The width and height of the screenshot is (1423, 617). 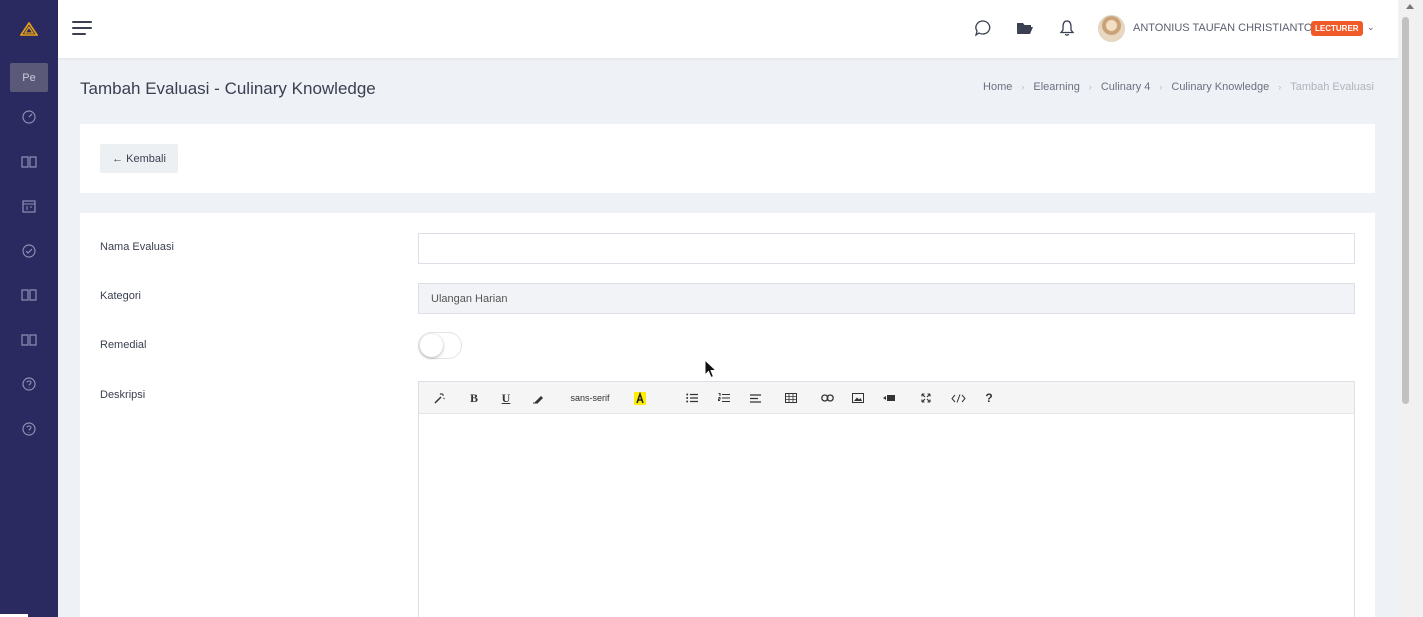 I want to click on breadcrumb-home: Home, so click(x=997, y=87).